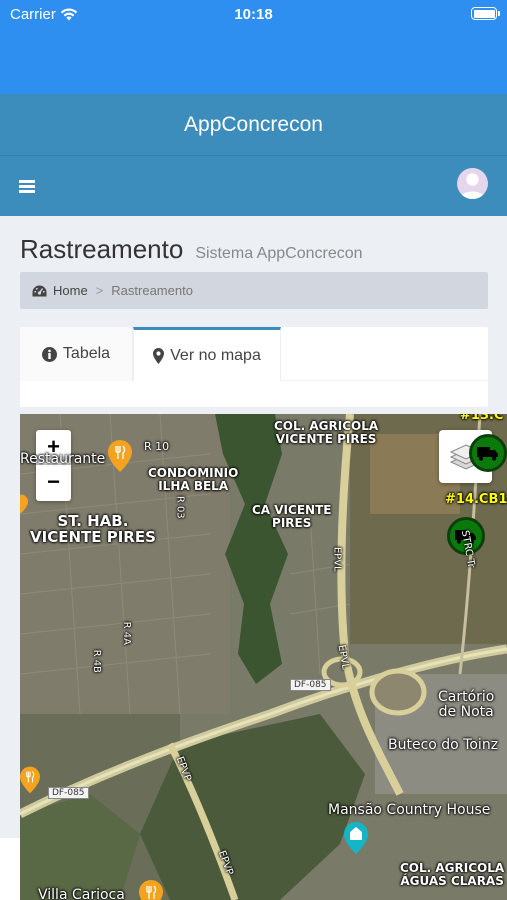 This screenshot has width=507, height=900. I want to click on tab-box: Tabela Ver no mapa, so click(254, 367).